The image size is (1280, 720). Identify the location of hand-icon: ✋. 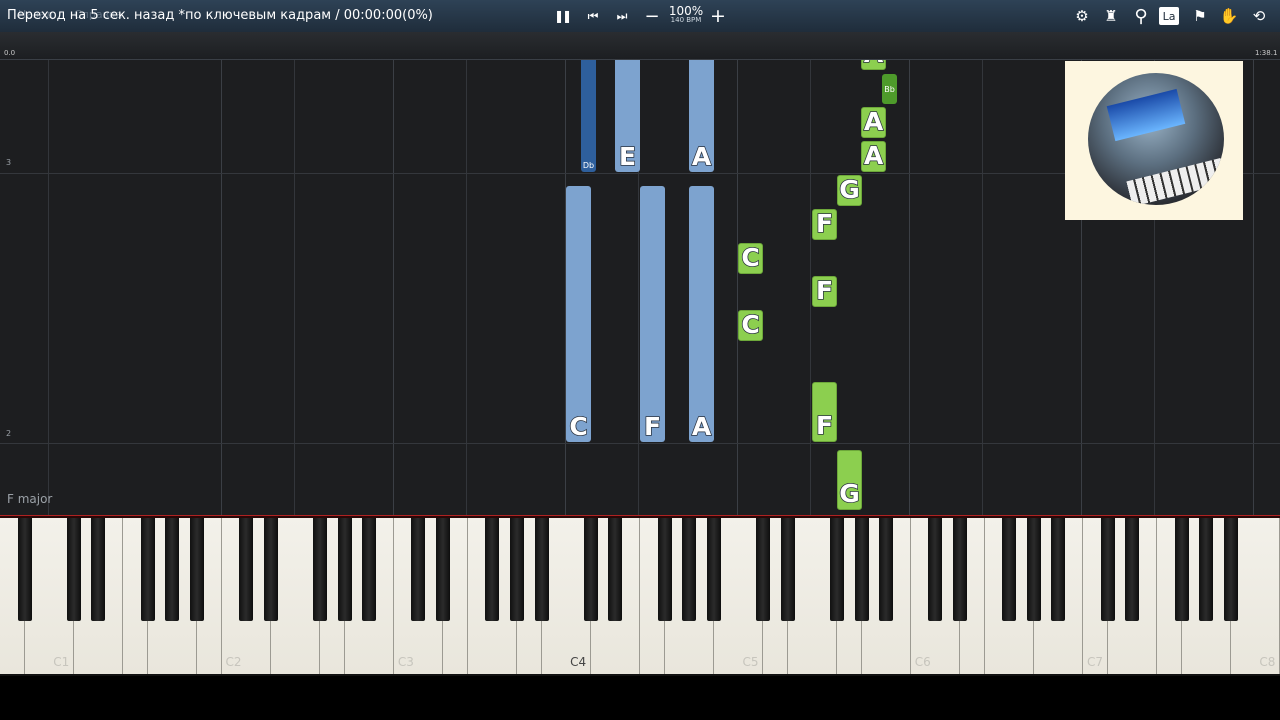
(1229, 16).